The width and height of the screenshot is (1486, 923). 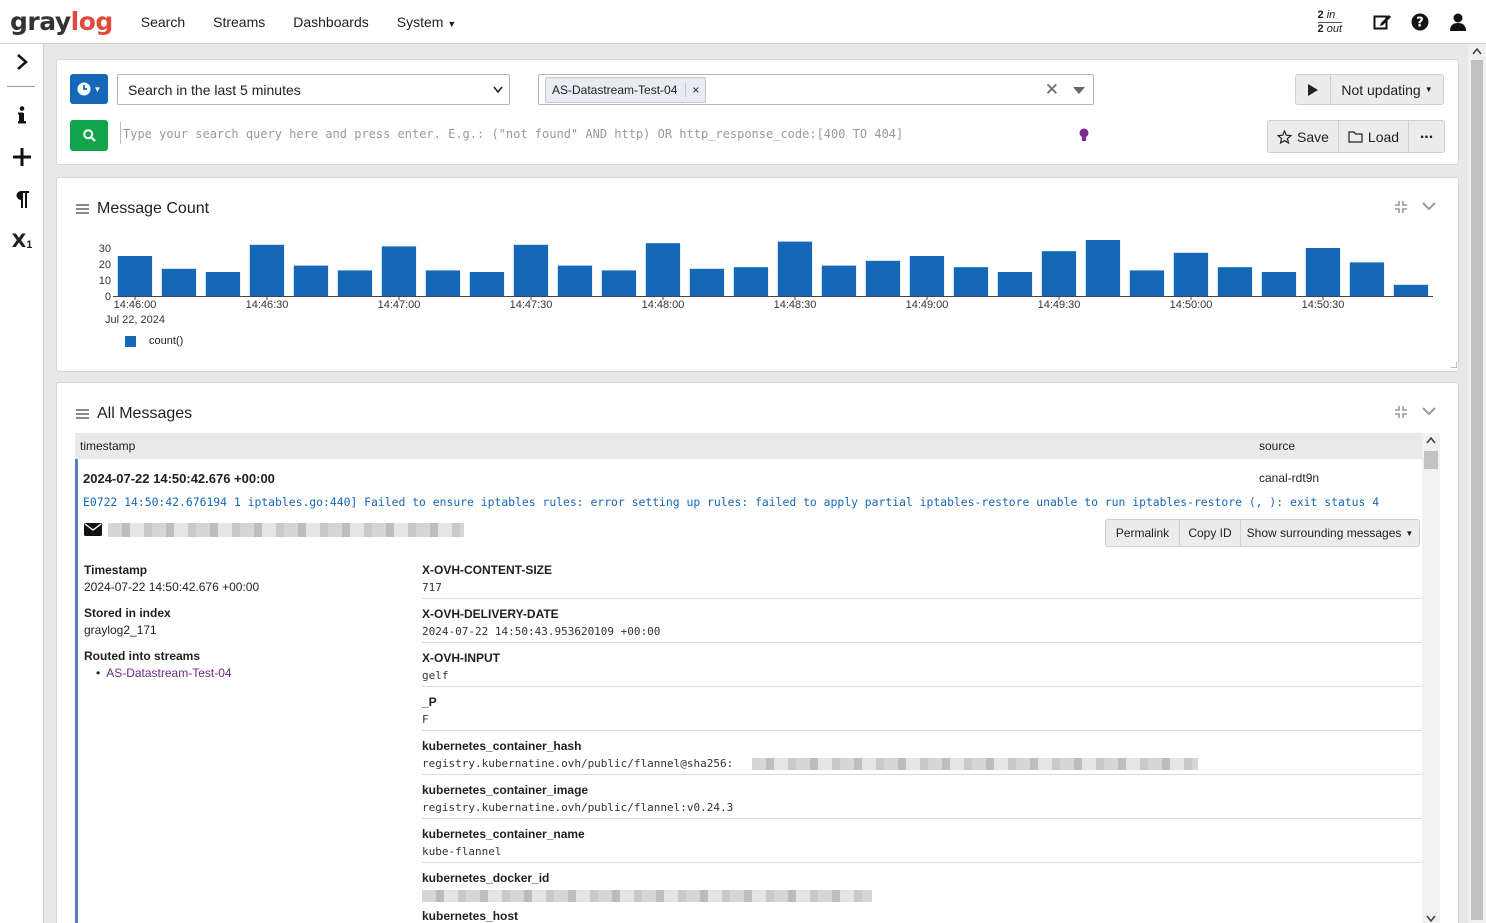 I want to click on field-name: kubernetes_container_name, so click(x=503, y=834).